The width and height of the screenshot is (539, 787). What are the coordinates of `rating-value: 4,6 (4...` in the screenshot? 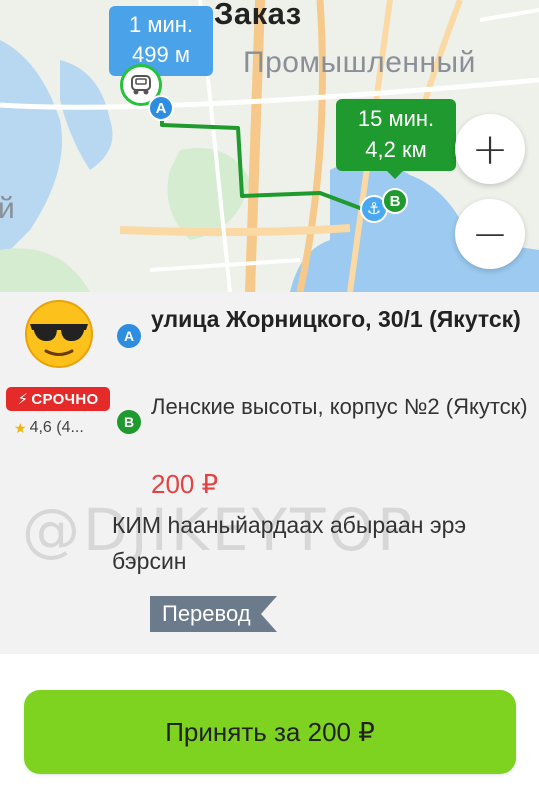 It's located at (56, 427).